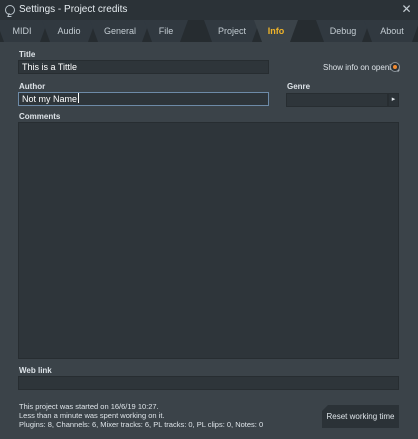  What do you see at coordinates (143, 67) in the screenshot?
I see `title-input: This is a Tittle` at bounding box center [143, 67].